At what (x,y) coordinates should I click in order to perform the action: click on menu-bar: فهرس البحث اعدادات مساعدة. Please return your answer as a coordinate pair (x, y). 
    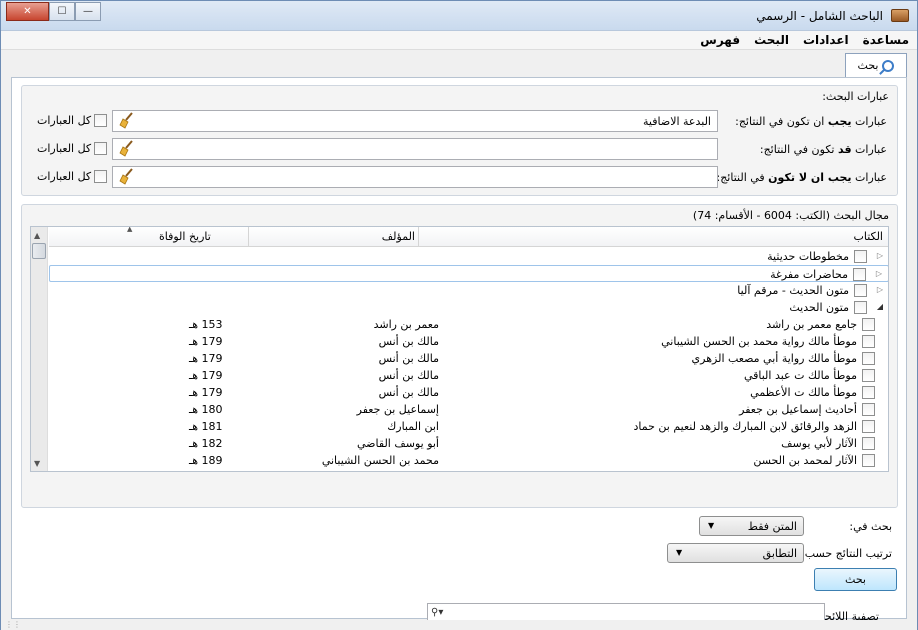
    Looking at the image, I should click on (459, 40).